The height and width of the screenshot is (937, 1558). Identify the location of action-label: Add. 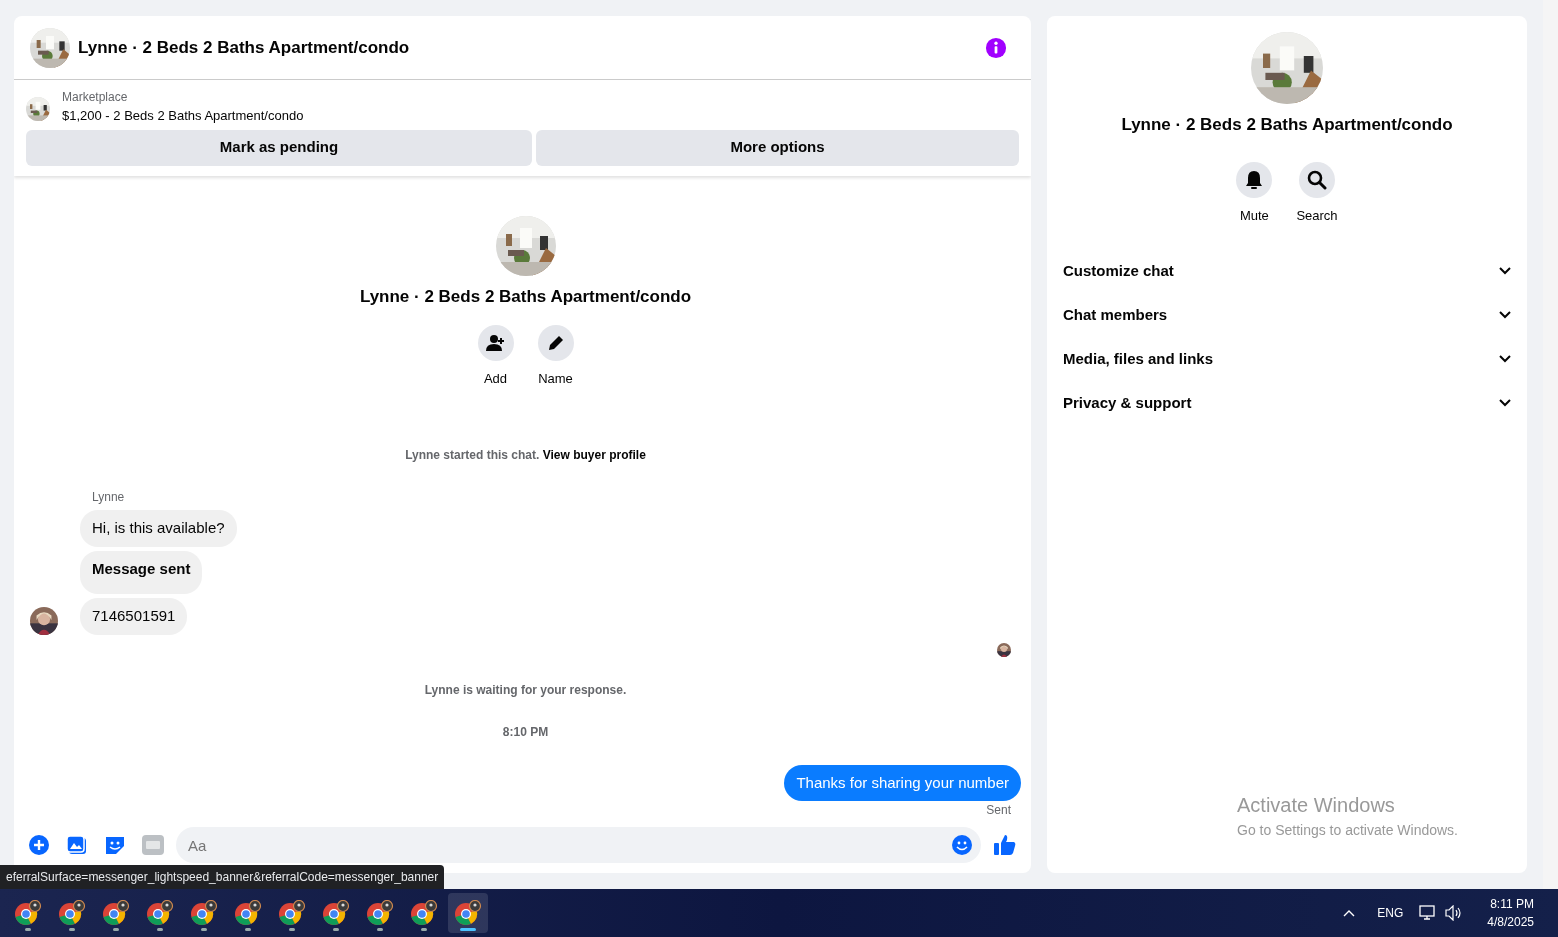
(495, 379).